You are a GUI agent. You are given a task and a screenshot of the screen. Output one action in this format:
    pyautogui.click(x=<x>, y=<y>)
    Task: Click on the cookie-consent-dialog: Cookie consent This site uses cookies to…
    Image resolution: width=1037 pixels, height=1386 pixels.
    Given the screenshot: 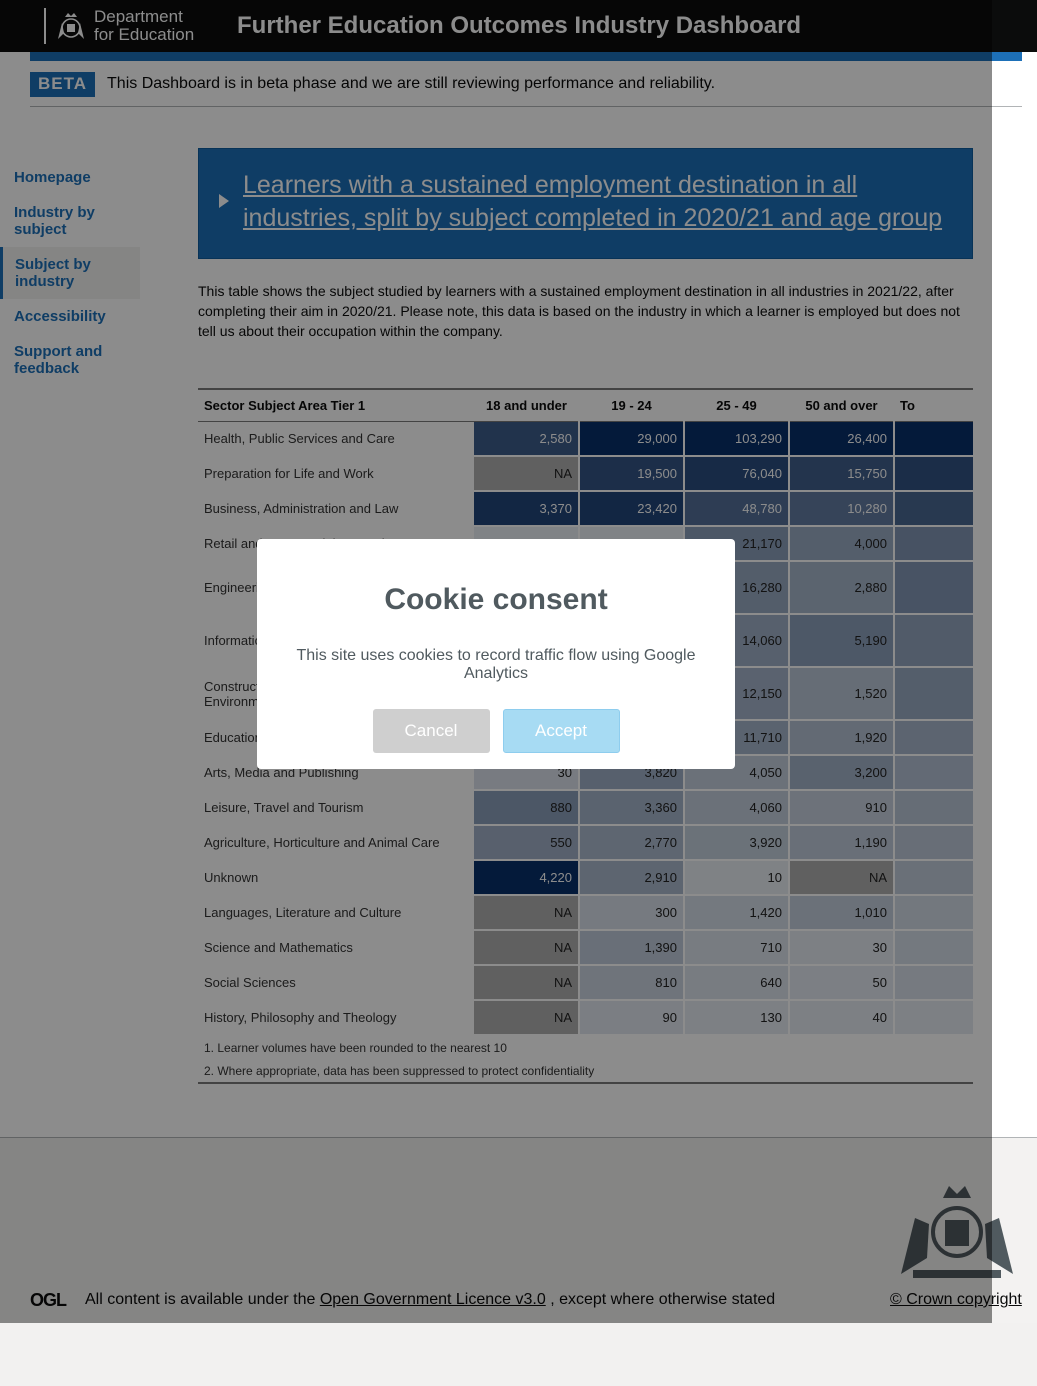 What is the action you would take?
    pyautogui.click(x=496, y=654)
    